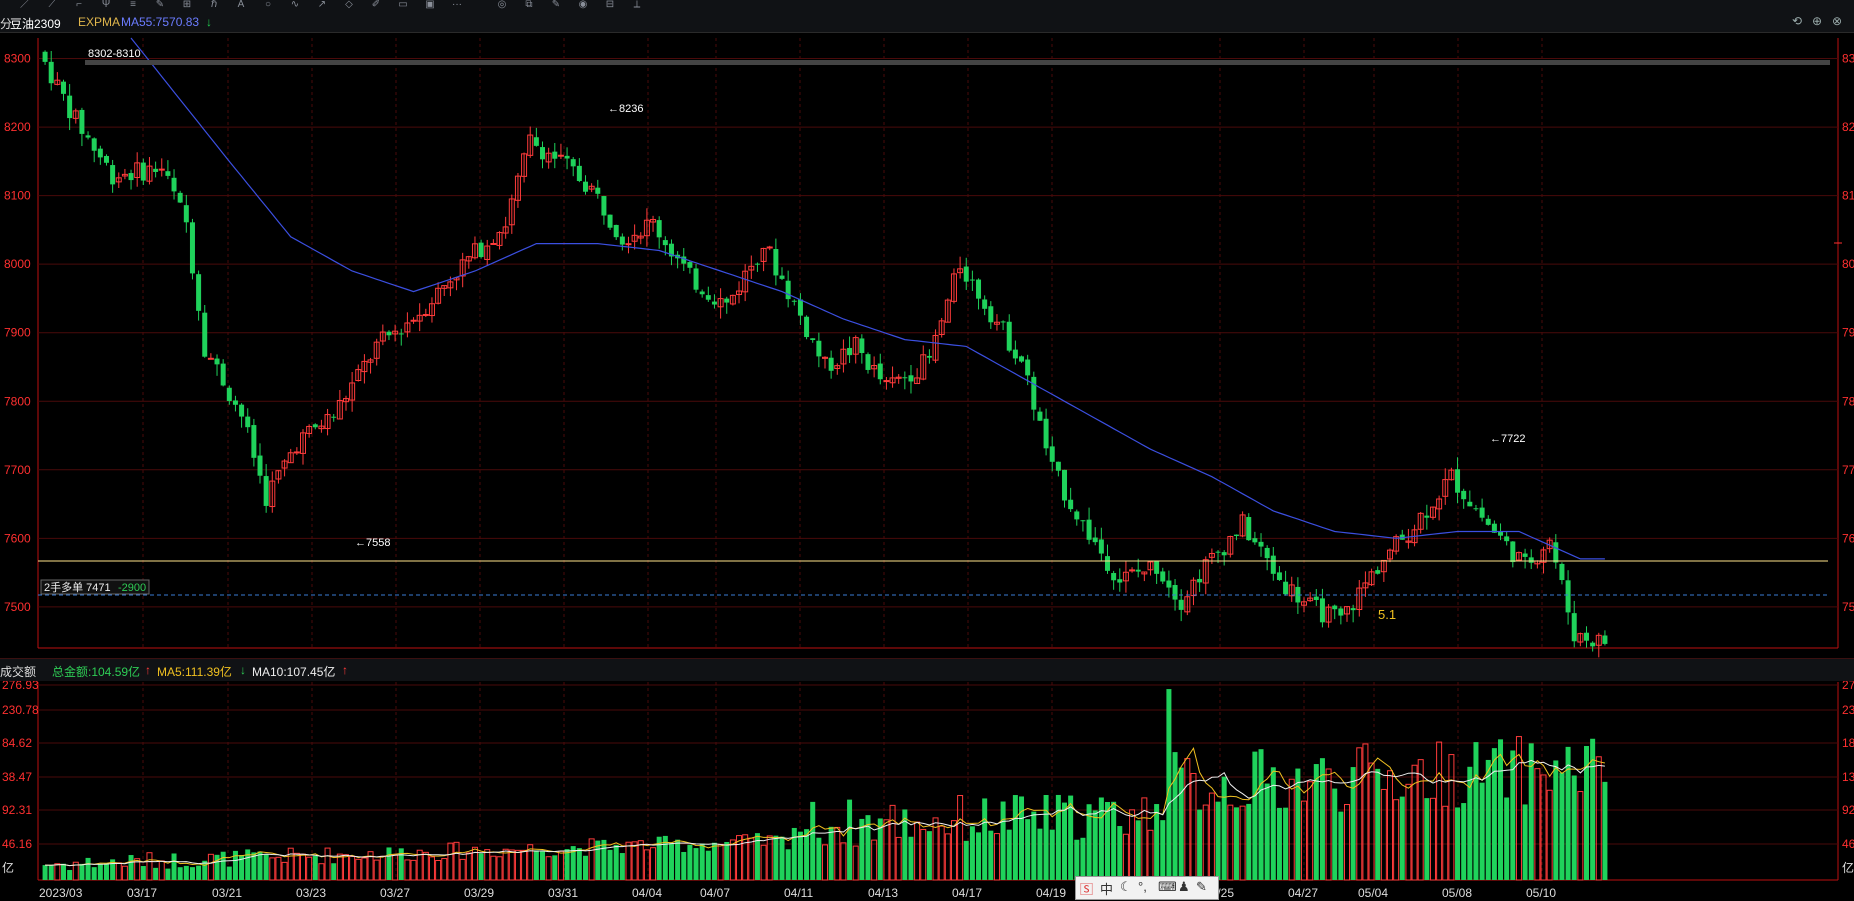  Describe the element at coordinates (1086, 888) in the screenshot. I see `ime-logo-icon: 🅂` at that location.